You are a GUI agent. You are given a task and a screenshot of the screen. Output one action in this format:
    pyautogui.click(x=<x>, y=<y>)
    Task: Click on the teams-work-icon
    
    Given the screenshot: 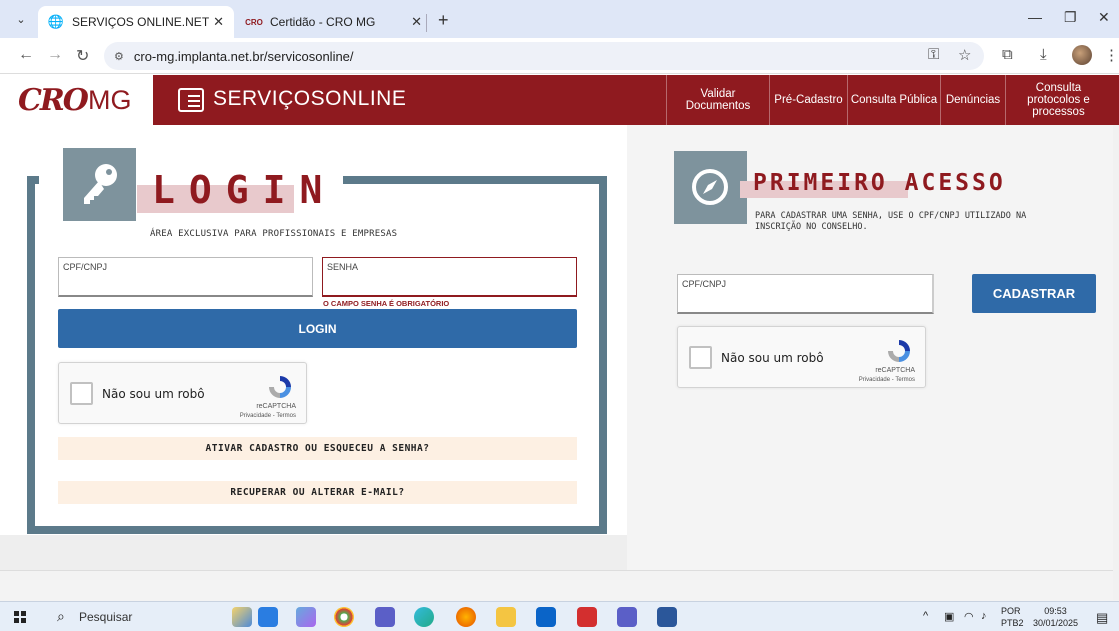 What is the action you would take?
    pyautogui.click(x=627, y=617)
    